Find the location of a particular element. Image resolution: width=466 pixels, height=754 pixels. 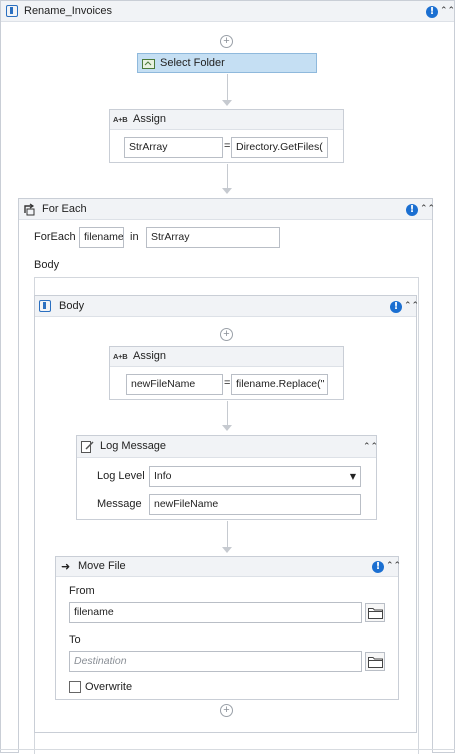

log-level-label: Log Level is located at coordinates (121, 476).